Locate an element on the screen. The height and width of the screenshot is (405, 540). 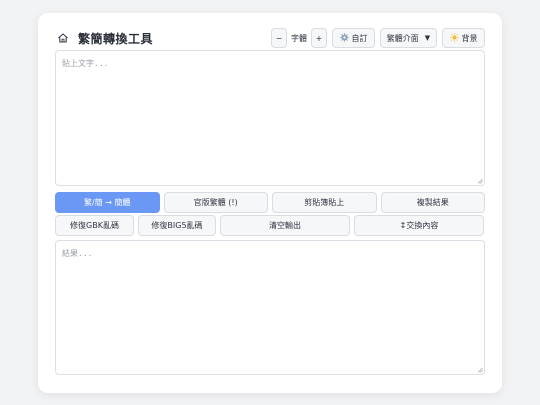
background-button: 背景 is located at coordinates (463, 38).